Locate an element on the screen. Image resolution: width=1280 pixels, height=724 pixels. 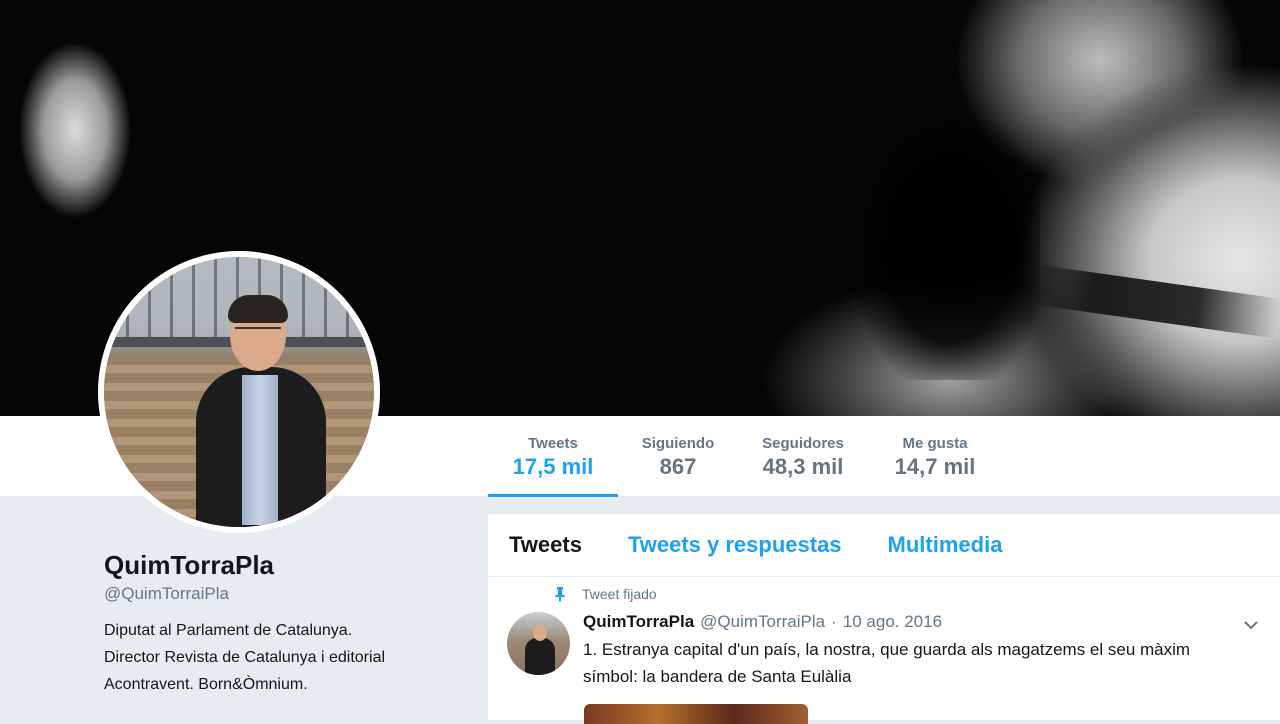
timeline-tabs: Tweets Tweets y respuestas Multimedia is located at coordinates (884, 545).